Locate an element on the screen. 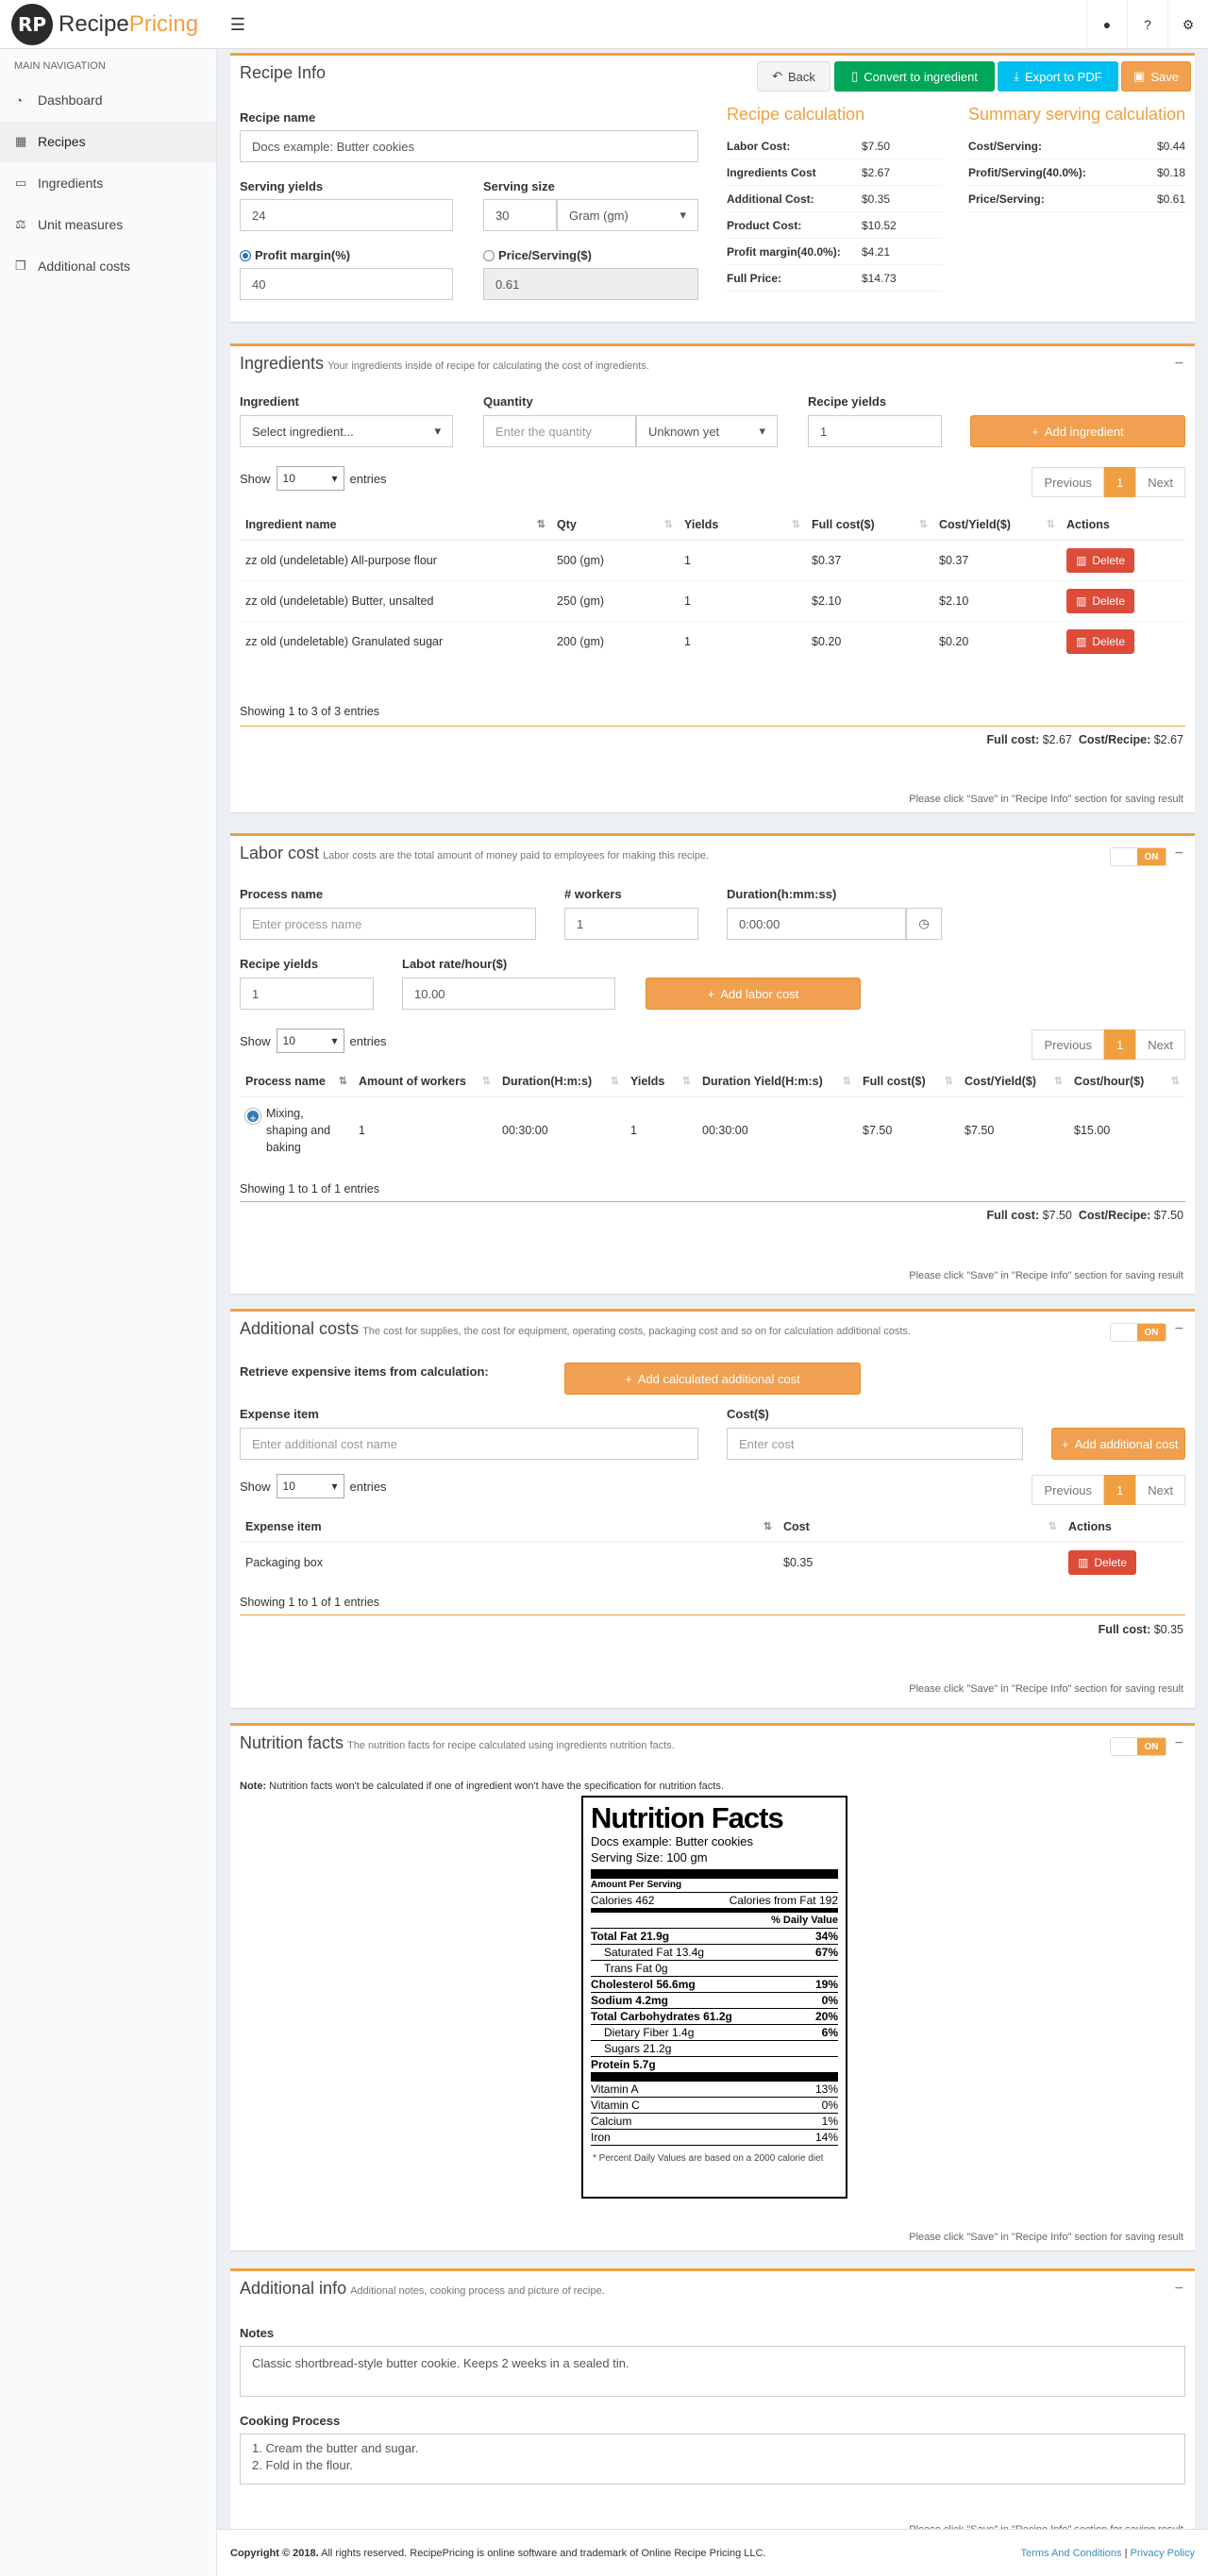 This screenshot has width=1208, height=2576. sidebar-item-recipes: ▦ Recipes is located at coordinates (108, 141).